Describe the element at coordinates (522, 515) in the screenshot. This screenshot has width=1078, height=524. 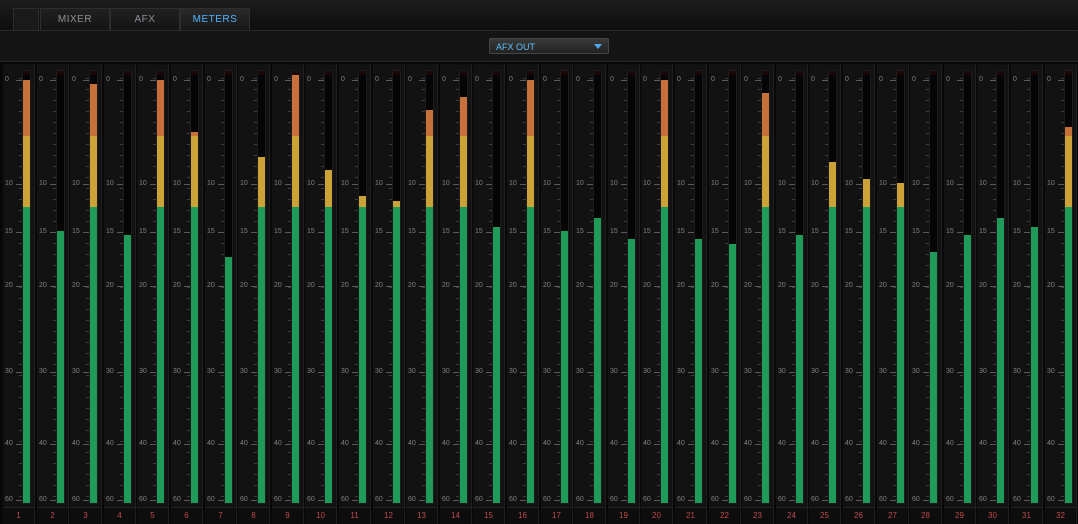
I see `channel-label: 16` at that location.